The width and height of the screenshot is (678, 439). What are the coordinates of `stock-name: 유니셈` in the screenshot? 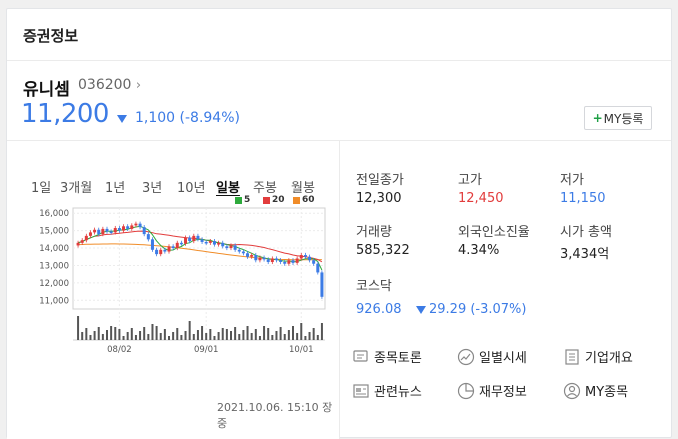 It's located at (46, 87).